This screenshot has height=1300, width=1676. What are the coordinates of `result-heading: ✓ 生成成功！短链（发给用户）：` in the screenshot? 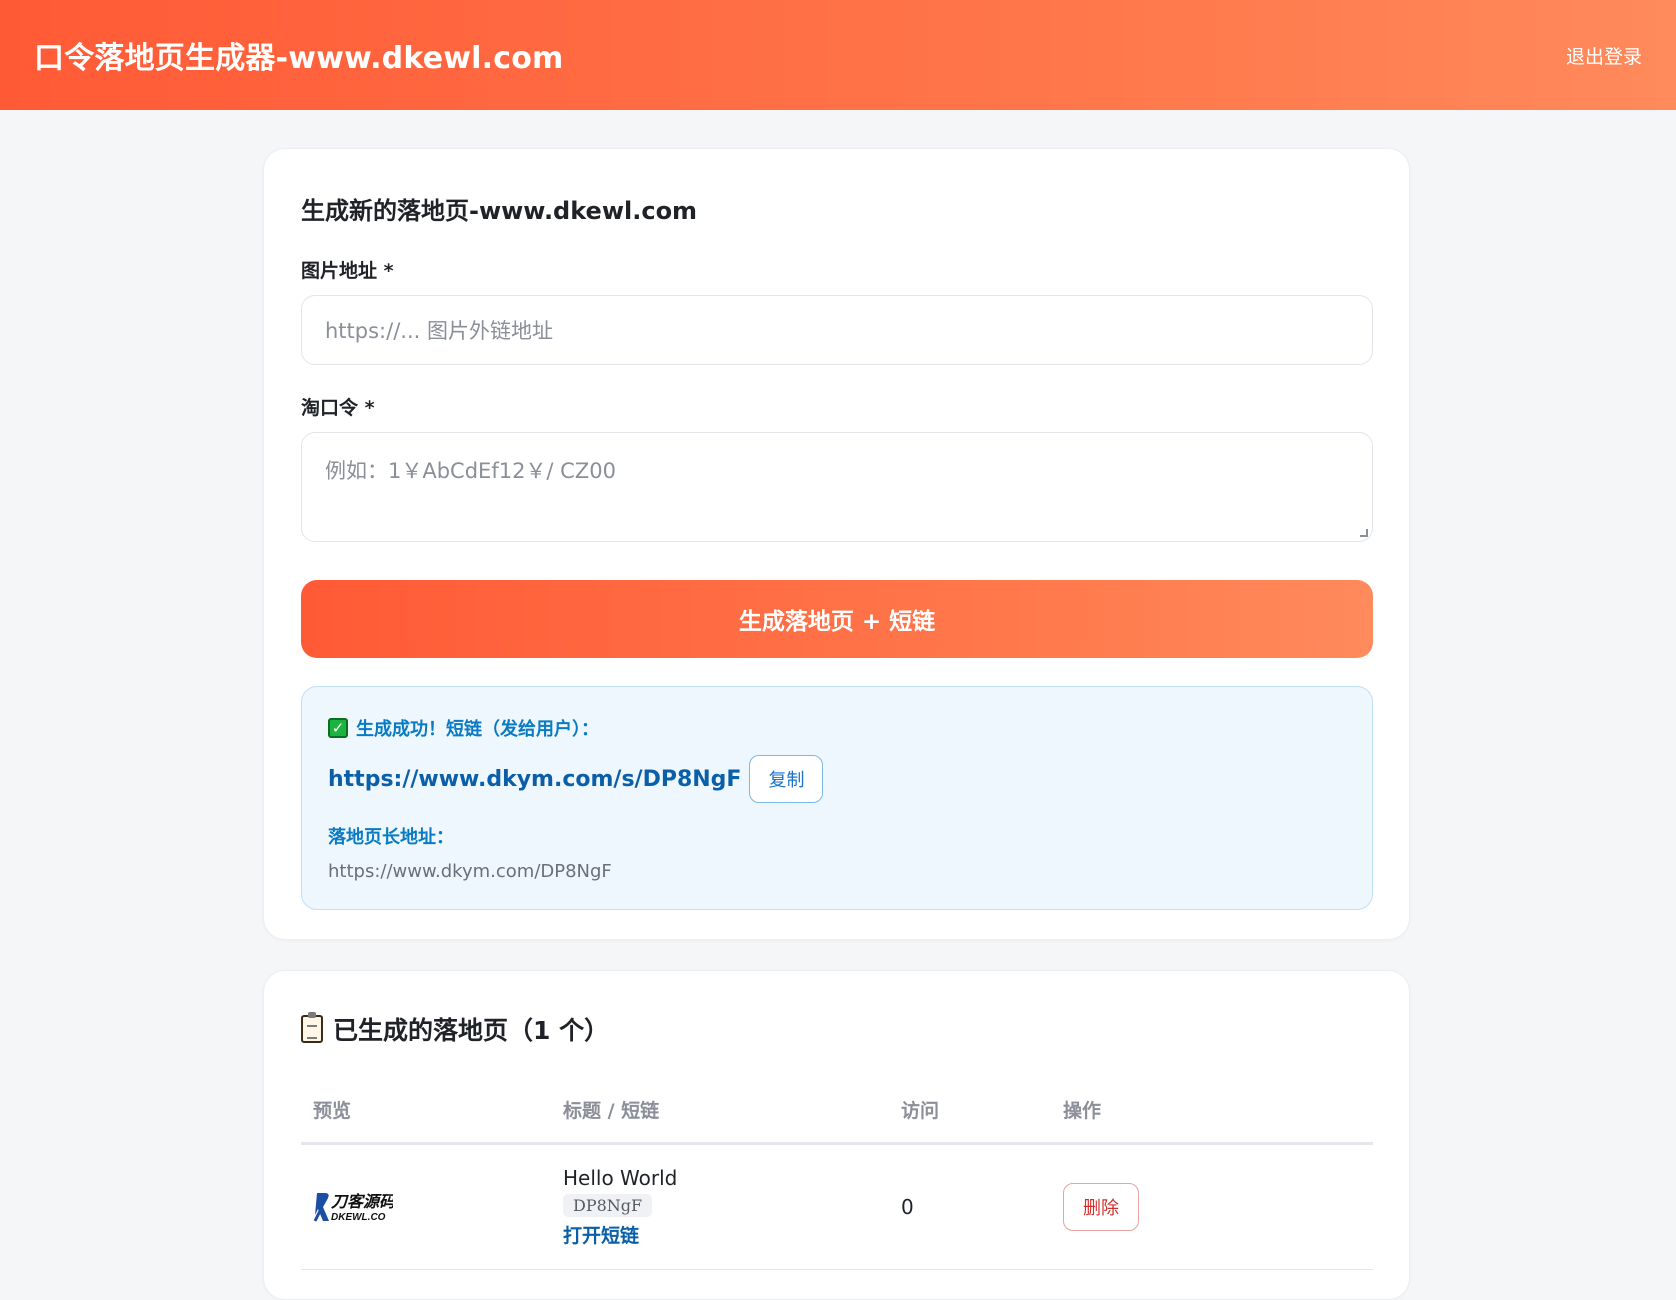 It's located at (837, 728).